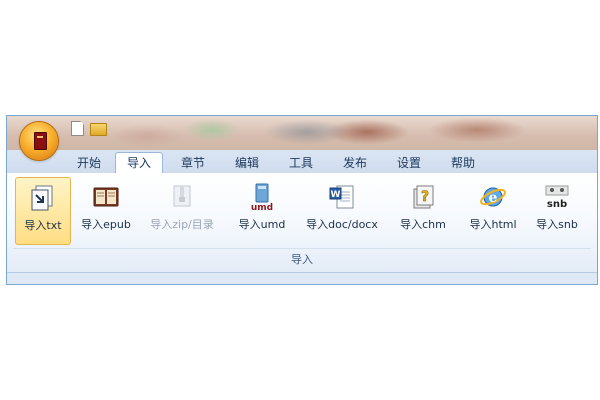  What do you see at coordinates (262, 207) in the screenshot?
I see `svg-text: umd` at bounding box center [262, 207].